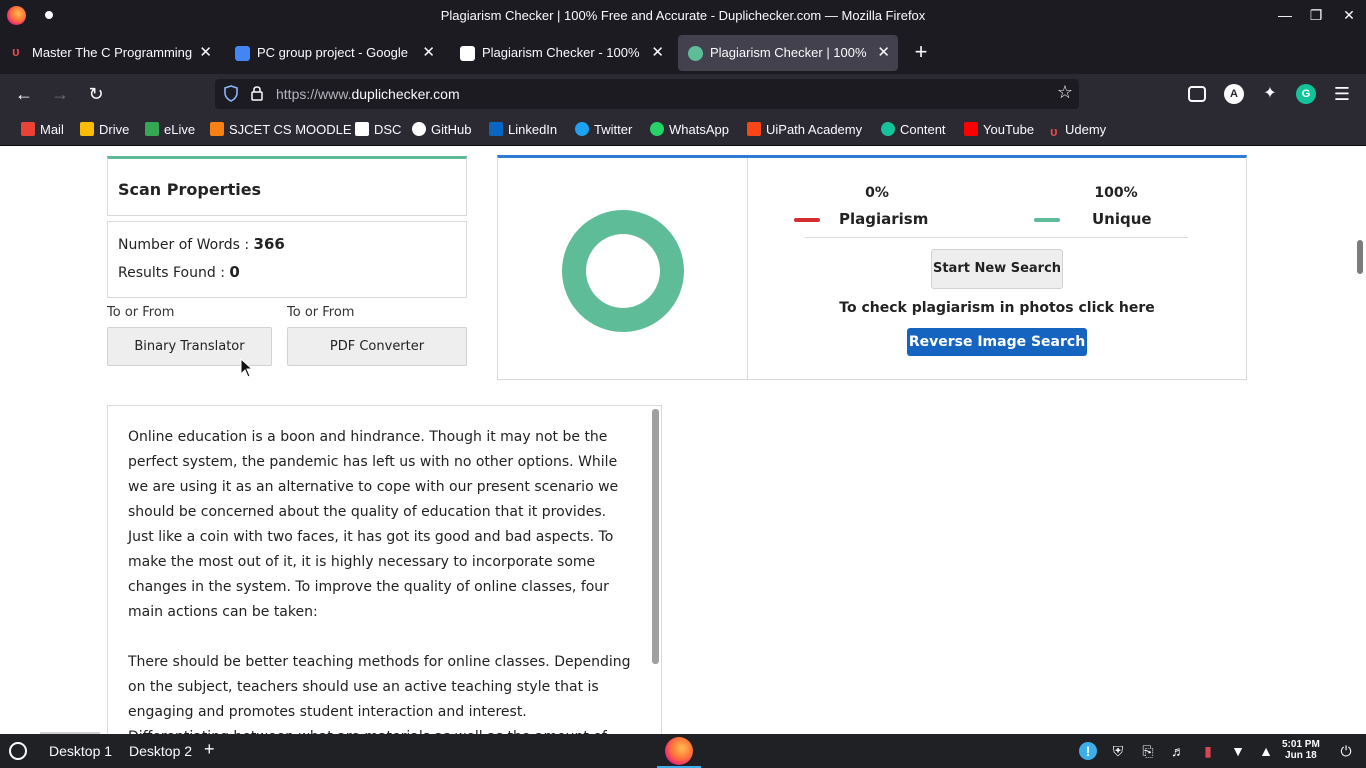 The height and width of the screenshot is (768, 1366). Describe the element at coordinates (52, 129) in the screenshot. I see `bookmark-label: Mail` at that location.